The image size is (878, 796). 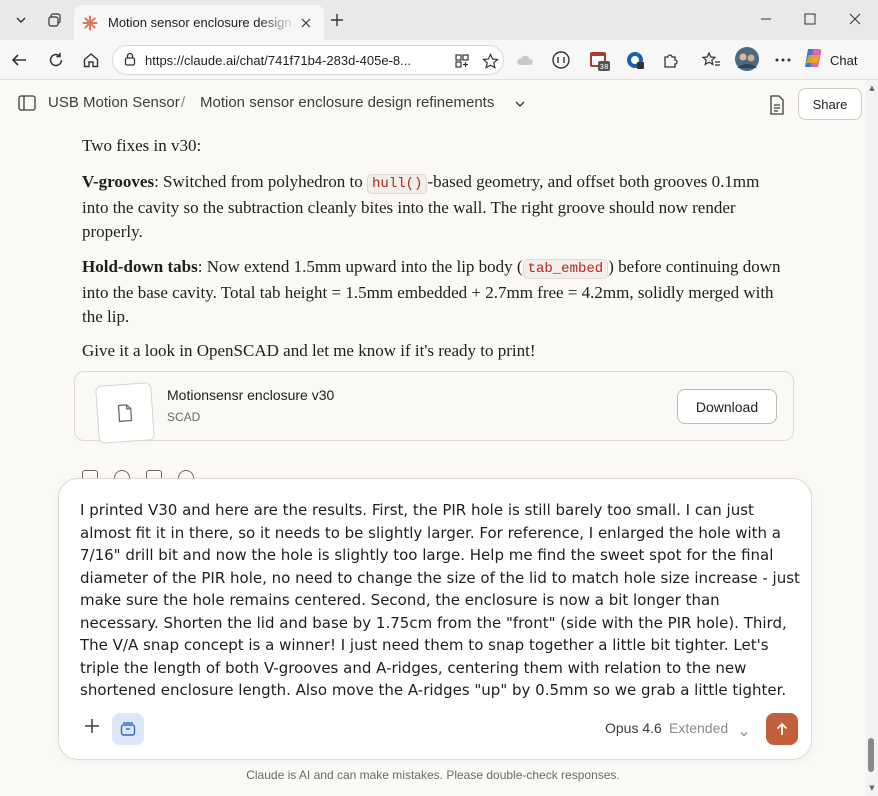 What do you see at coordinates (783, 60) in the screenshot?
I see `more-options-icon` at bounding box center [783, 60].